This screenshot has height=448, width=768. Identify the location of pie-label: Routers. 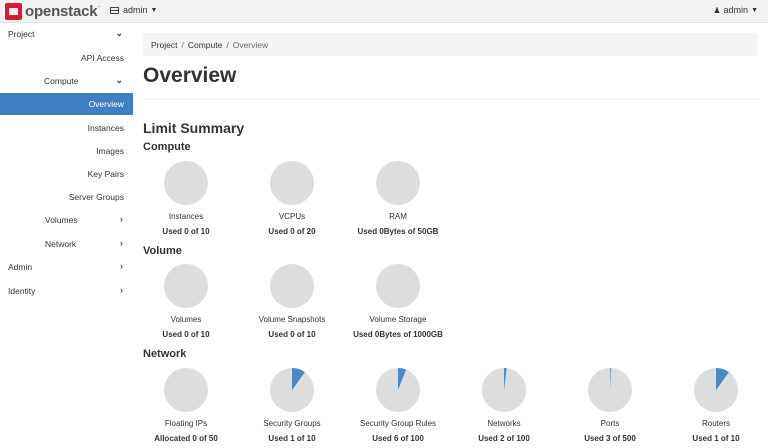
(715, 423).